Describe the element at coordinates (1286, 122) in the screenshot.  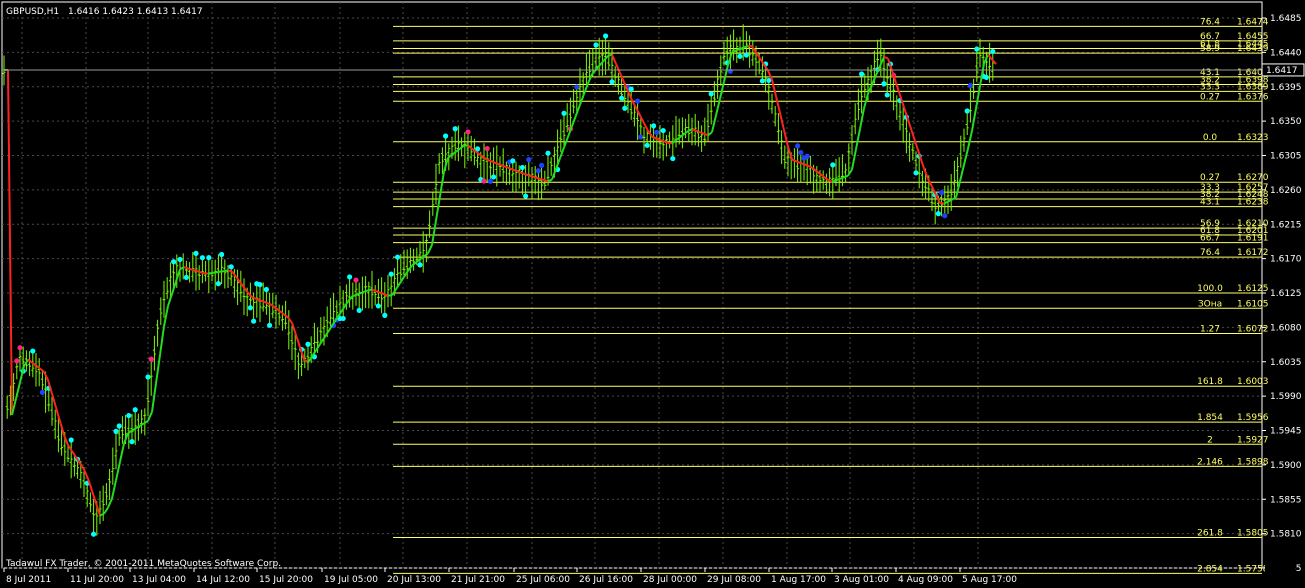
I see `price-axis-label: 1.6350` at that location.